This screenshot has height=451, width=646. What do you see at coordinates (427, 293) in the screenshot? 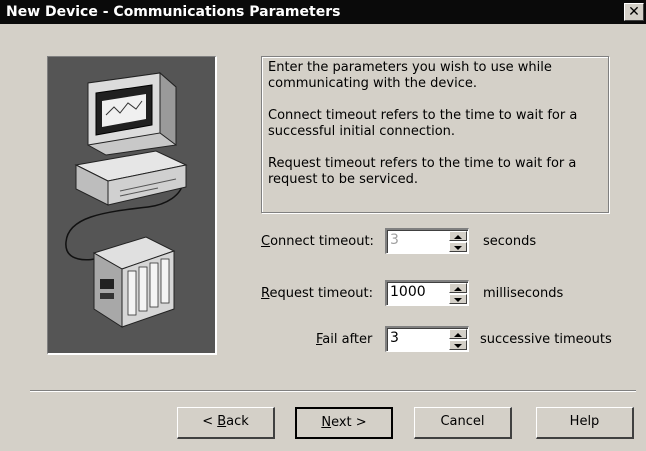
I see `request-timeout-spinner: 1000` at bounding box center [427, 293].